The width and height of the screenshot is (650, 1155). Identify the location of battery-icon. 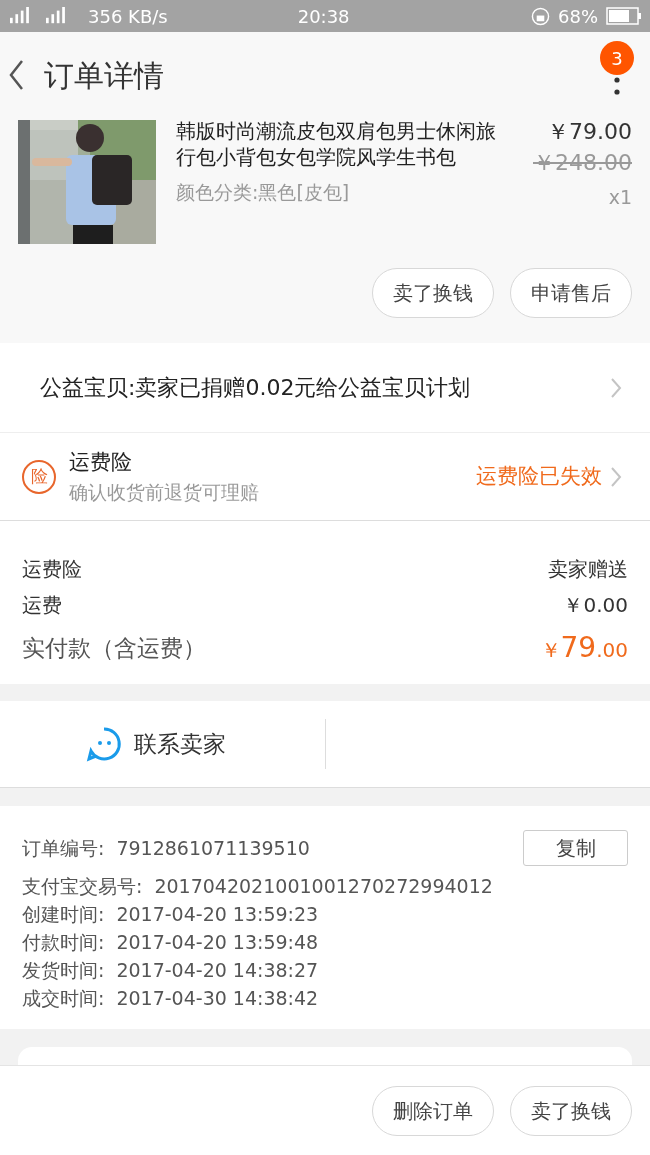
(624, 16).